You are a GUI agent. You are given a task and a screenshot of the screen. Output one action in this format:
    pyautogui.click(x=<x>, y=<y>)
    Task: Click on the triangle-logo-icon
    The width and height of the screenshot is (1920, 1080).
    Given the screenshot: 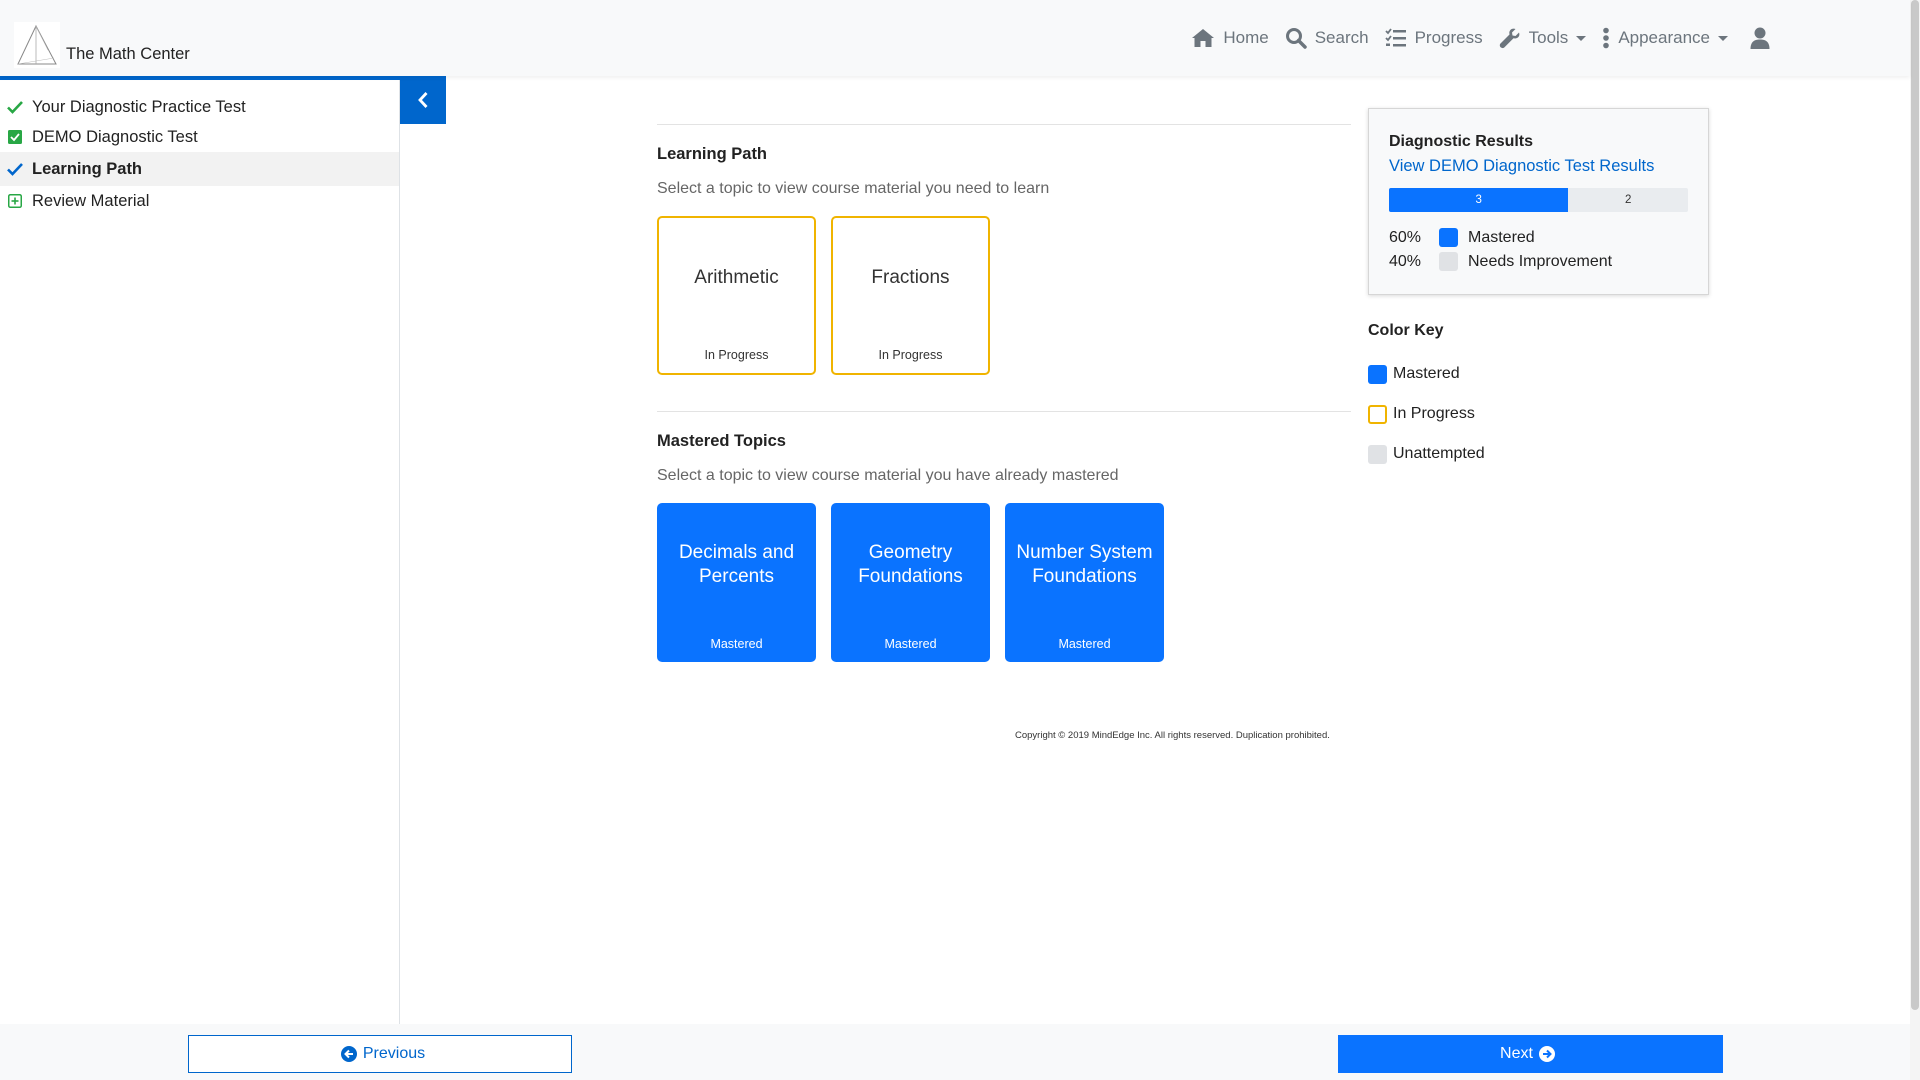 What is the action you would take?
    pyautogui.click(x=37, y=45)
    